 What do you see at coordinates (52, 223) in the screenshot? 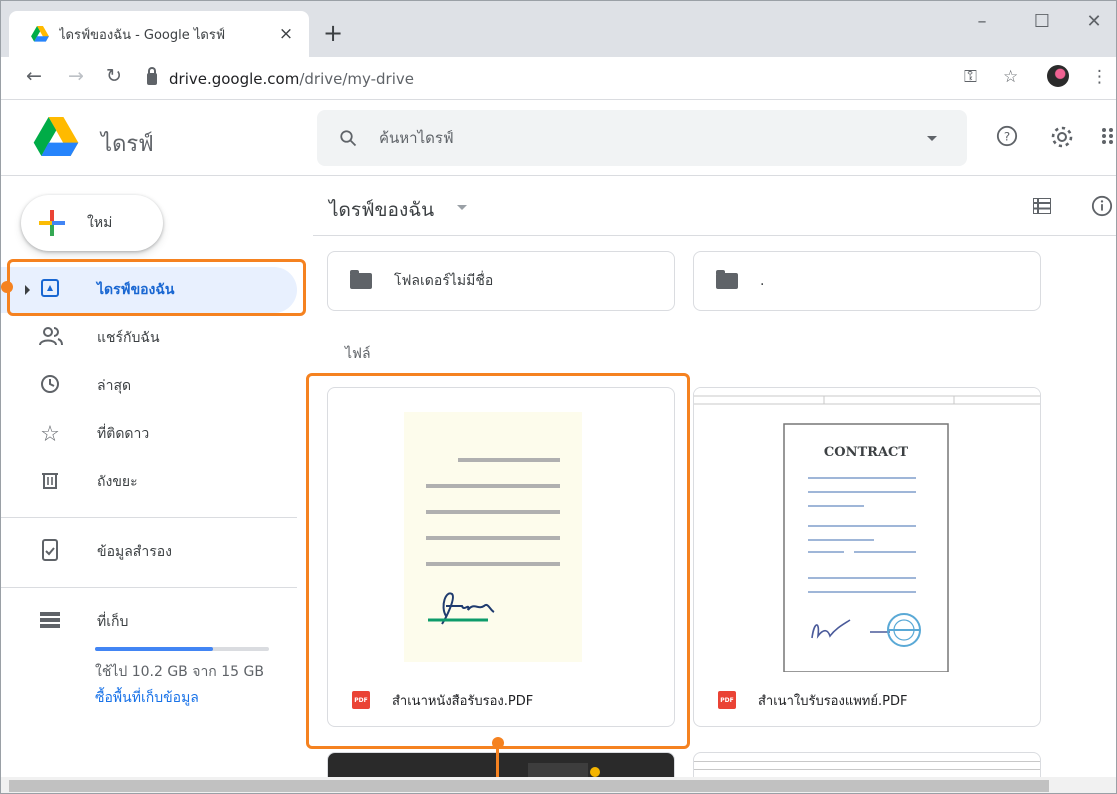
I see `plus-icon` at bounding box center [52, 223].